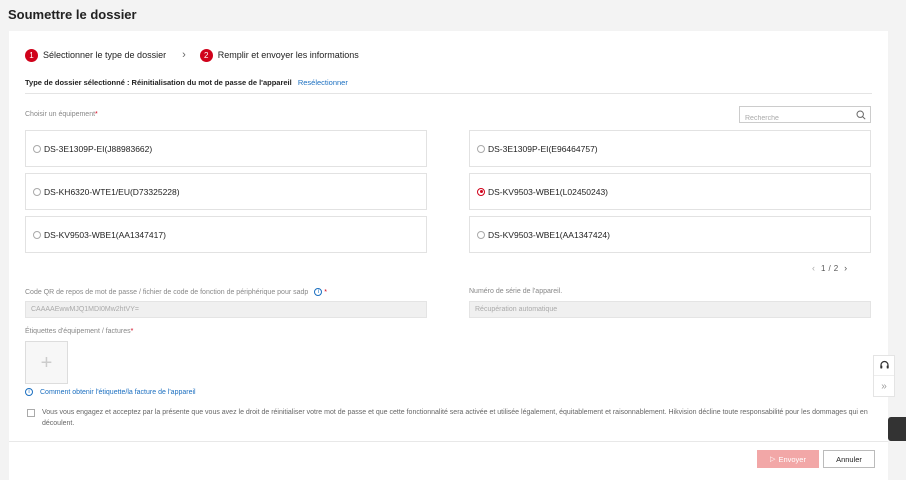 The width and height of the screenshot is (906, 480). I want to click on pagination: ‹ 1/2 ›, so click(829, 268).